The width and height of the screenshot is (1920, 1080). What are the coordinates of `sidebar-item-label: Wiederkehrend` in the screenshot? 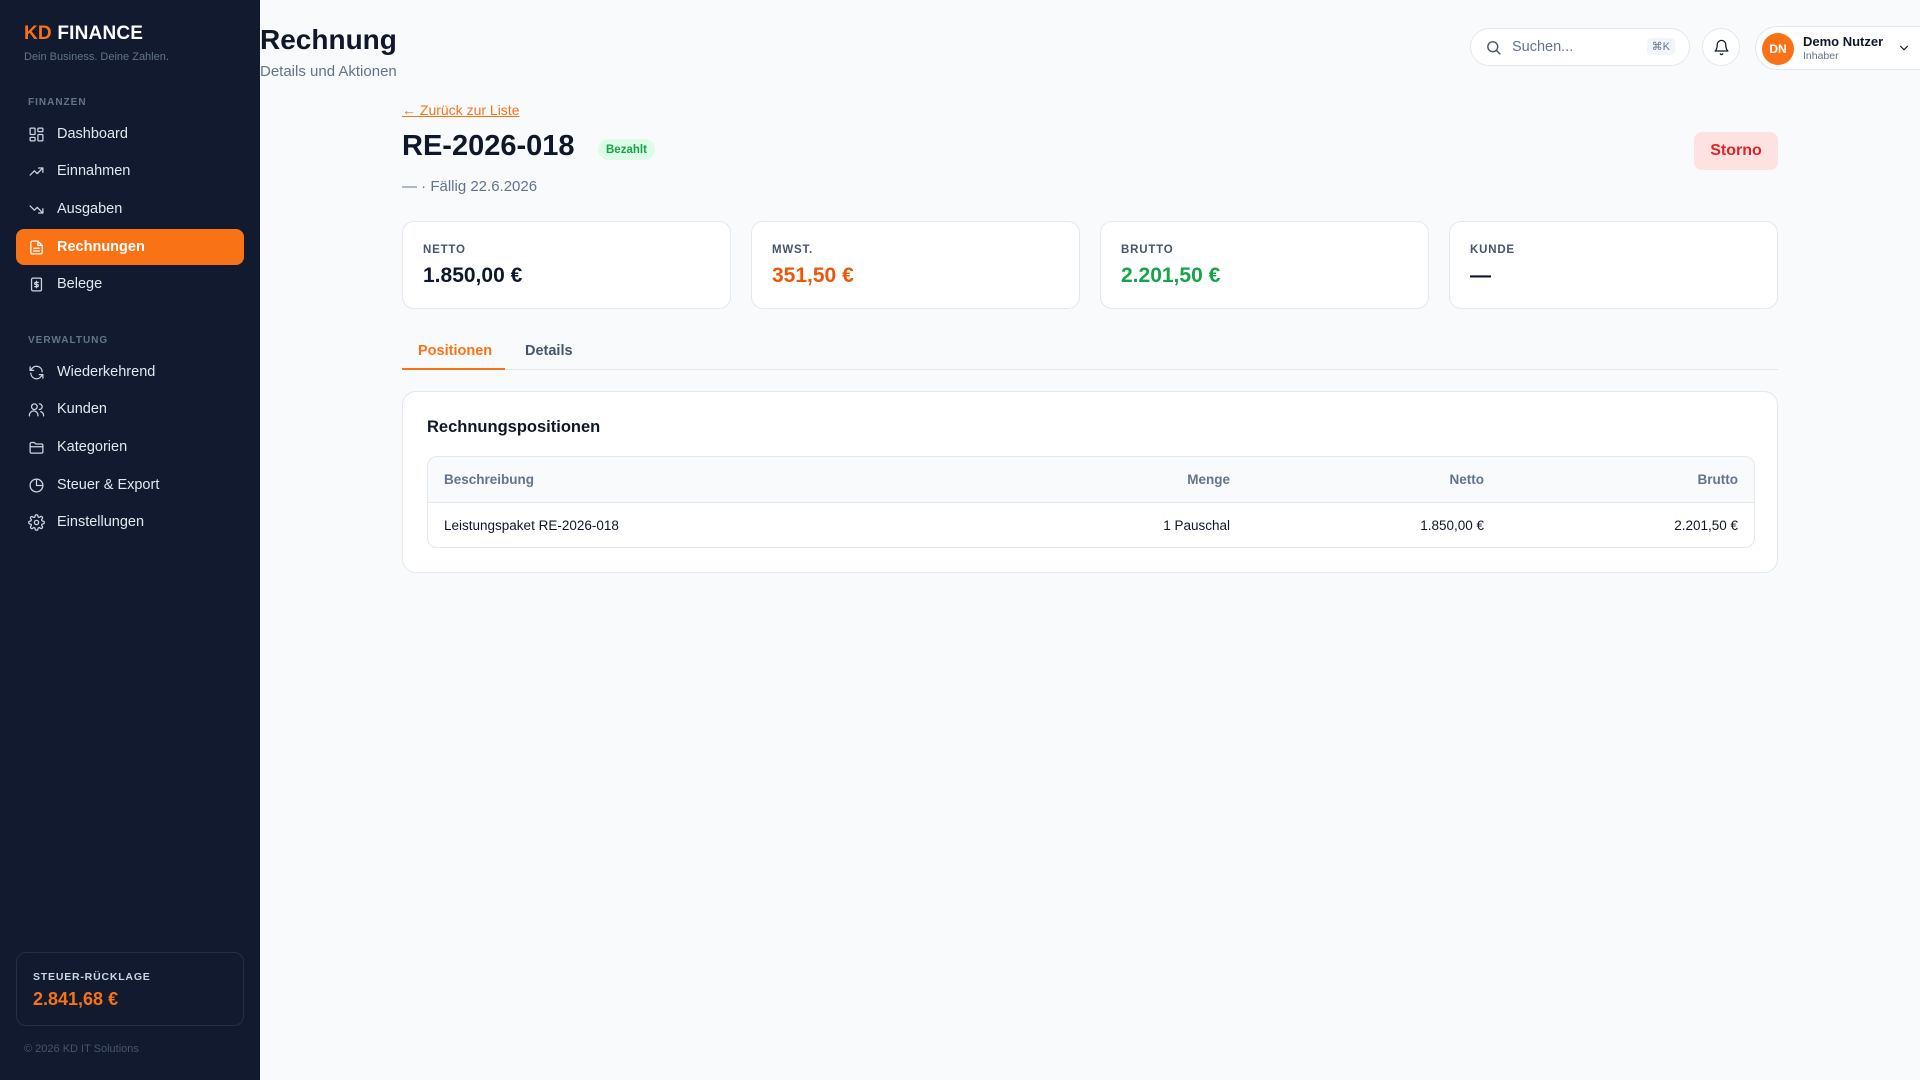 It's located at (106, 372).